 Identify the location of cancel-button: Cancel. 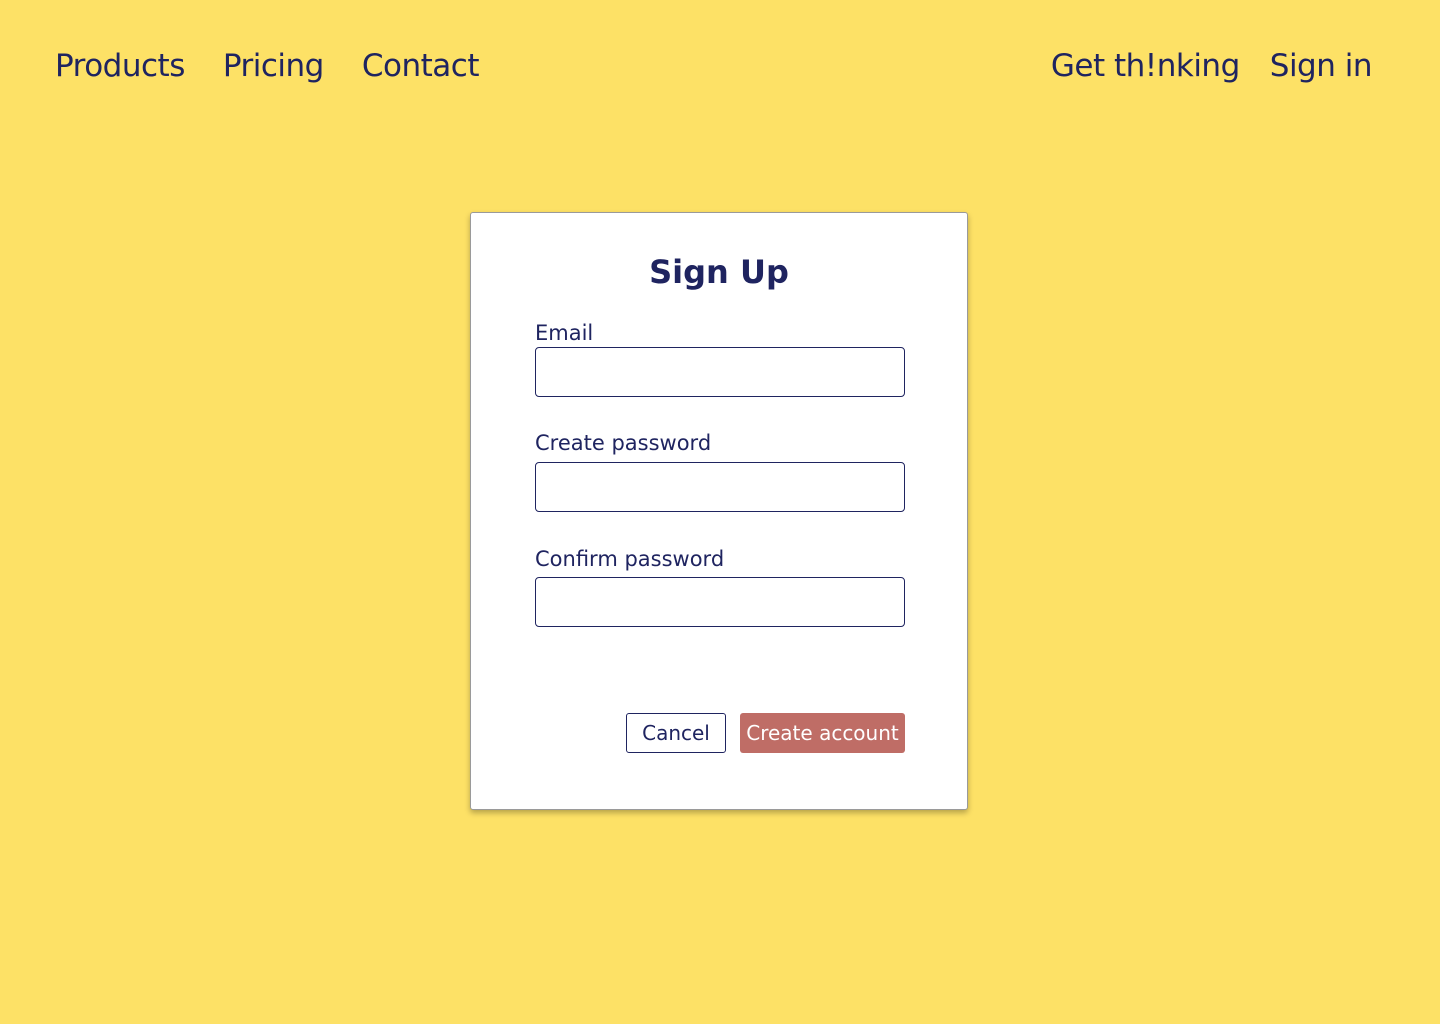
(676, 733).